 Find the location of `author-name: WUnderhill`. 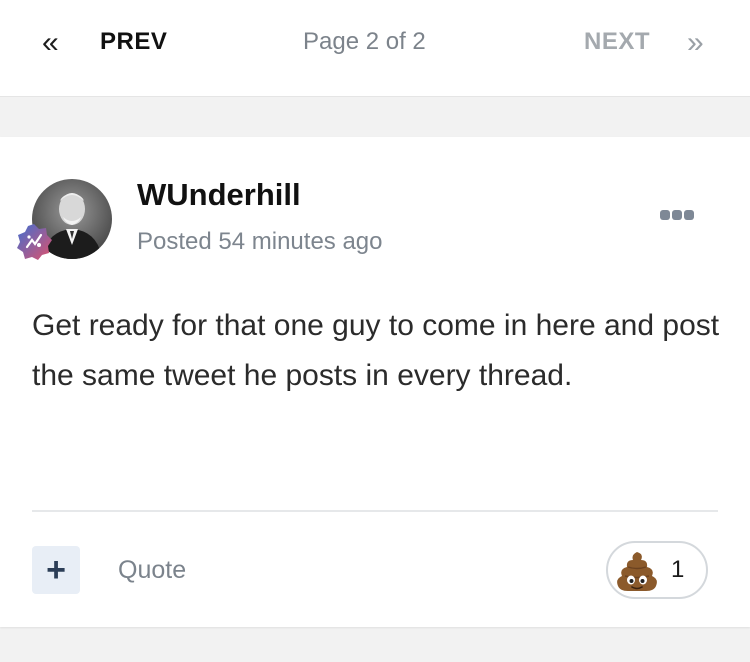

author-name: WUnderhill is located at coordinates (219, 195).